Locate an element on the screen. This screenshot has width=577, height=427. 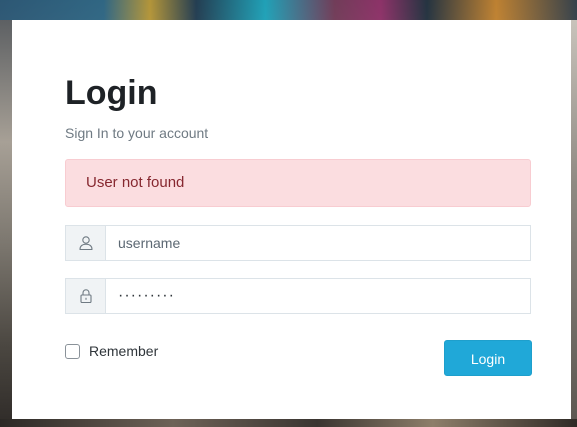
page-title: Login is located at coordinates (111, 93).